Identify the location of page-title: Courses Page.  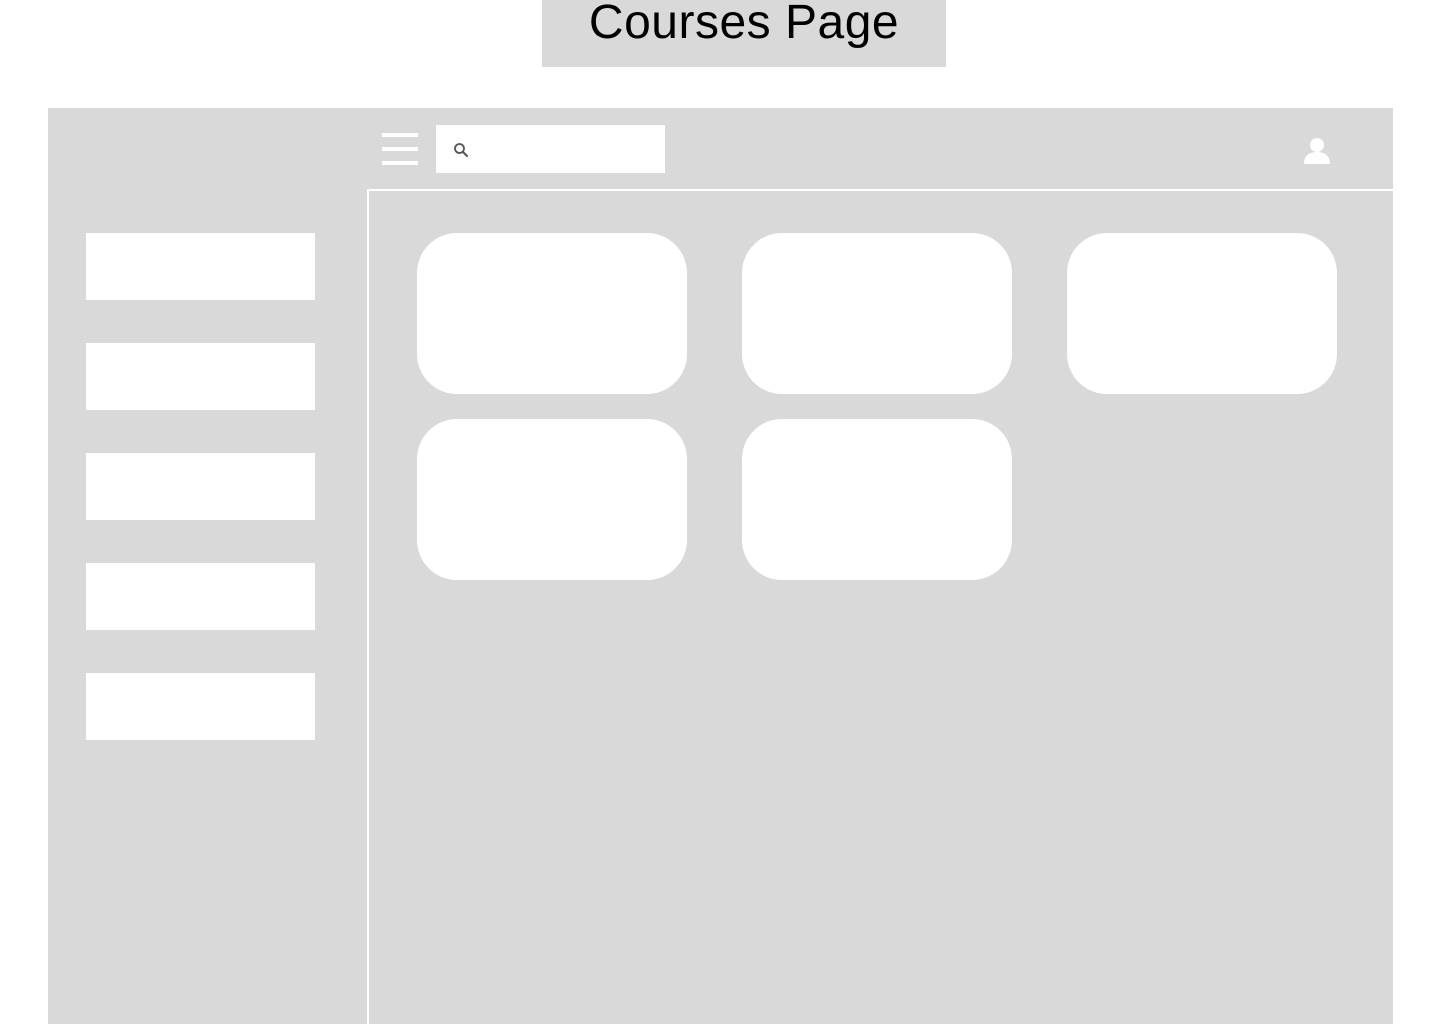
(744, 24).